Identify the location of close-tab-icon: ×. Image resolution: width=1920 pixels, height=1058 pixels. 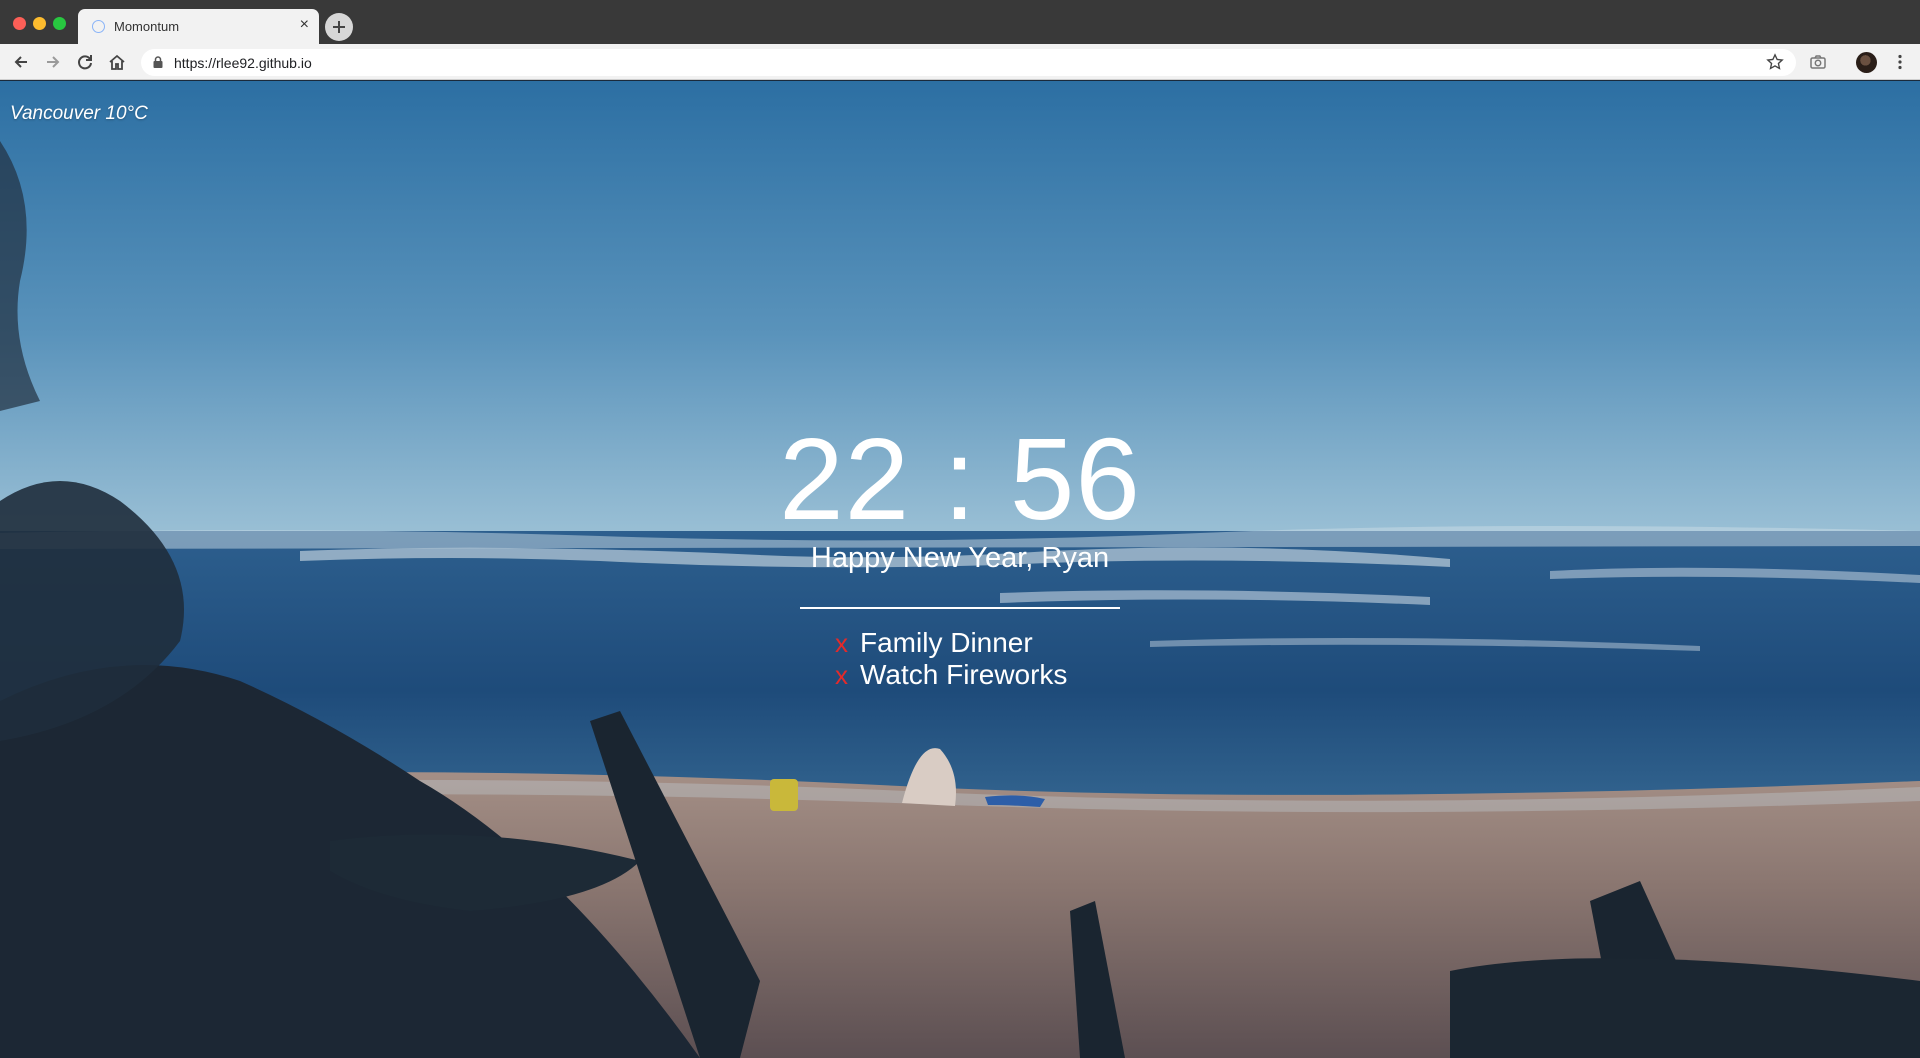
(304, 25).